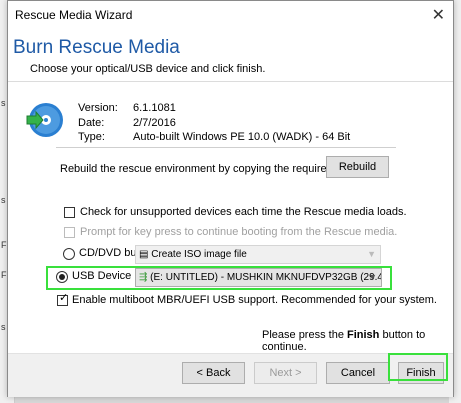 The width and height of the screenshot is (461, 403). What do you see at coordinates (199, 254) in the screenshot?
I see `cd-dvd-select-value: Create ISO image file` at bounding box center [199, 254].